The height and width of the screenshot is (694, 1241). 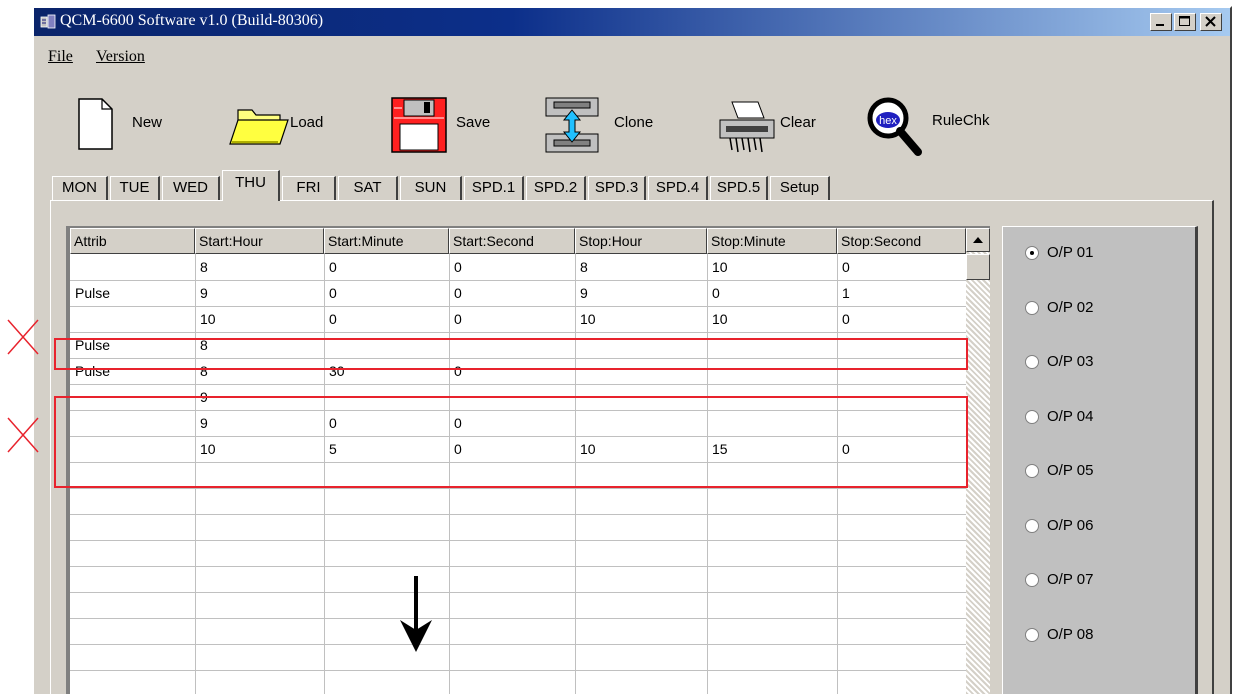 I want to click on tab-mon: MON, so click(x=80, y=188).